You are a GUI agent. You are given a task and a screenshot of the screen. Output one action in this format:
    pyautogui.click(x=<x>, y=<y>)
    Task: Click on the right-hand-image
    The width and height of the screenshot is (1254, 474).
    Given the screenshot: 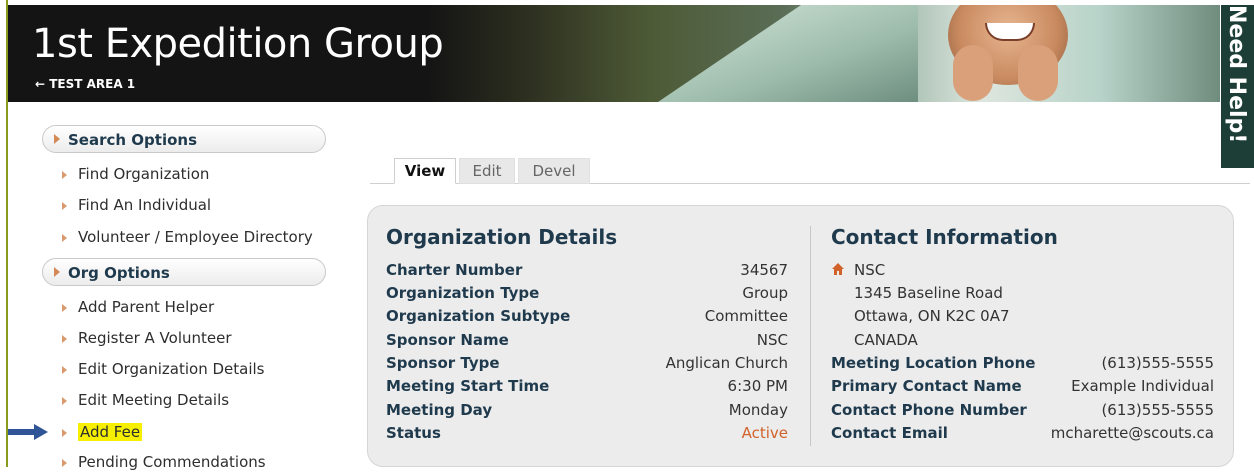 What is the action you would take?
    pyautogui.click(x=1038, y=73)
    